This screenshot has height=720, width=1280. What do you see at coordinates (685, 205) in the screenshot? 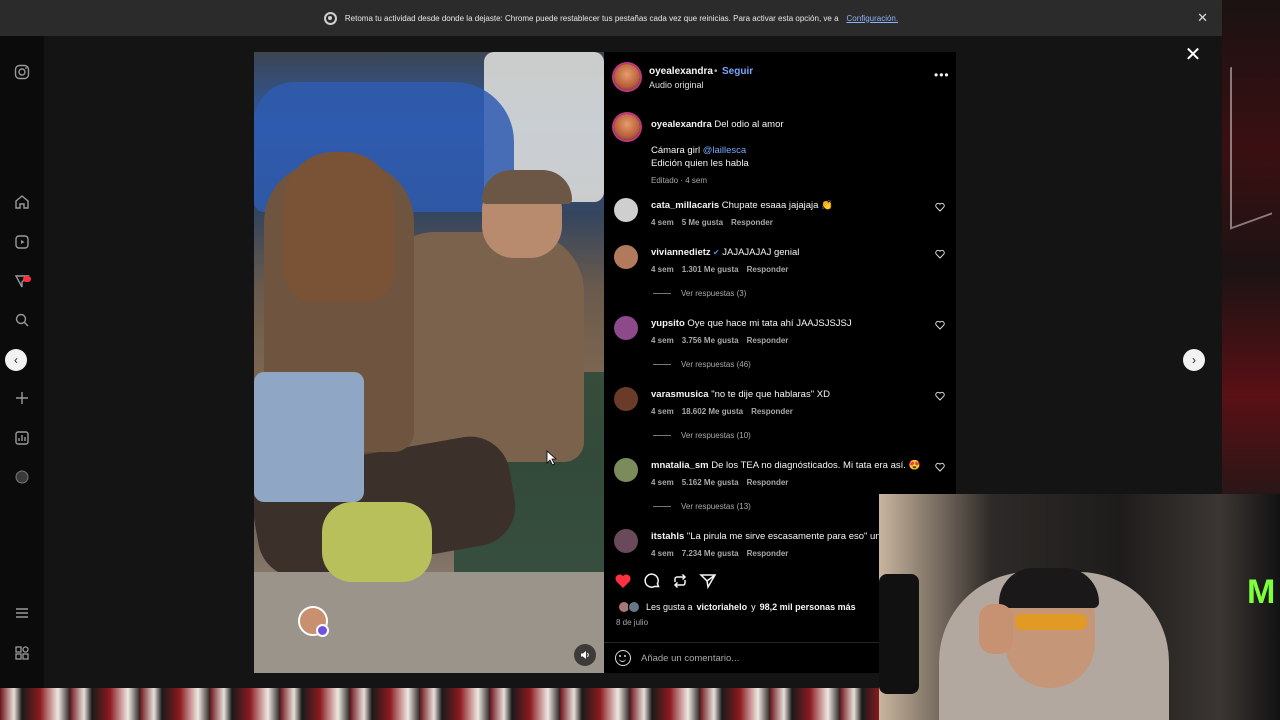
I see `commenter-username: cata_millacaris` at bounding box center [685, 205].